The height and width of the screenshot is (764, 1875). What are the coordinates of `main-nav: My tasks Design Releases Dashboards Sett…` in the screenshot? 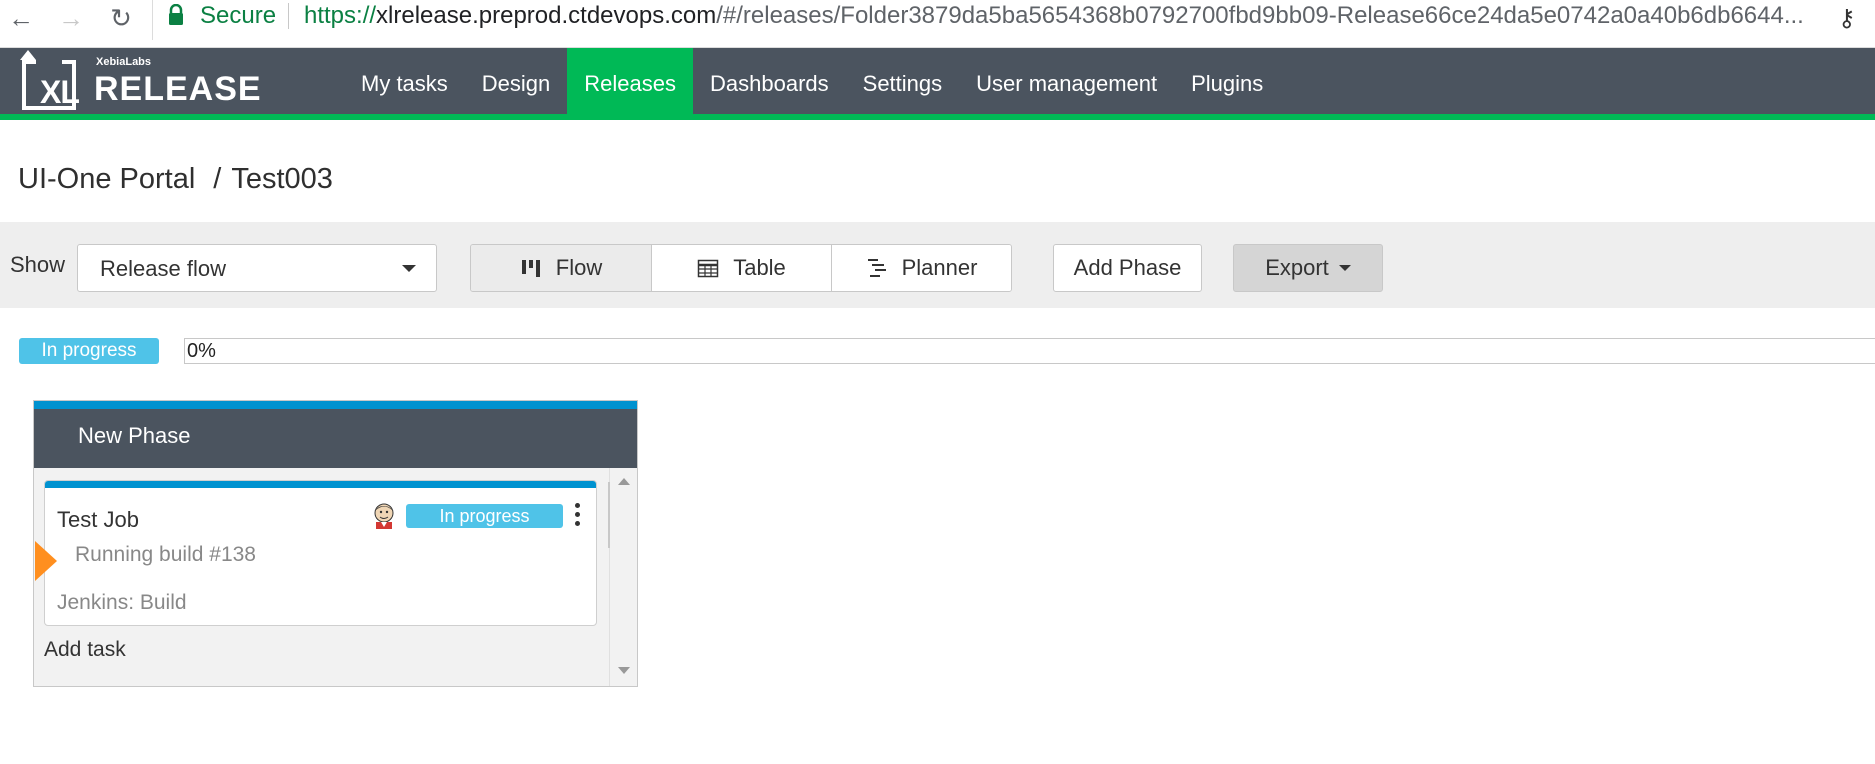 It's located at (812, 84).